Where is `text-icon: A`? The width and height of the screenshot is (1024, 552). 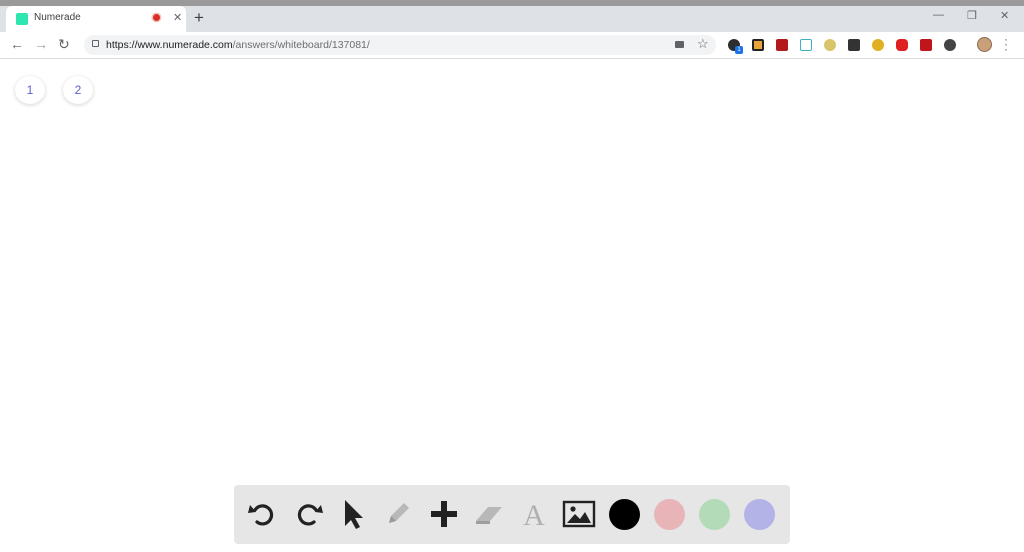
text-icon: A is located at coordinates (534, 514).